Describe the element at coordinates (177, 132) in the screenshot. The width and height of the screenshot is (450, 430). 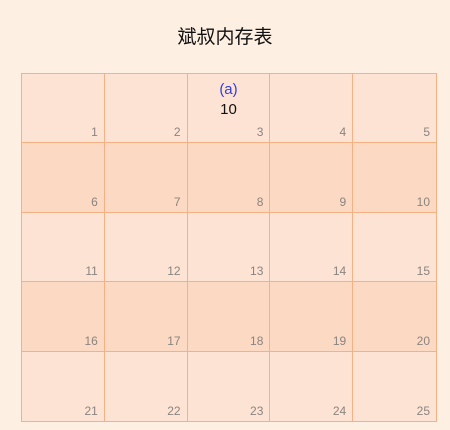
I see `cell-index: 2` at that location.